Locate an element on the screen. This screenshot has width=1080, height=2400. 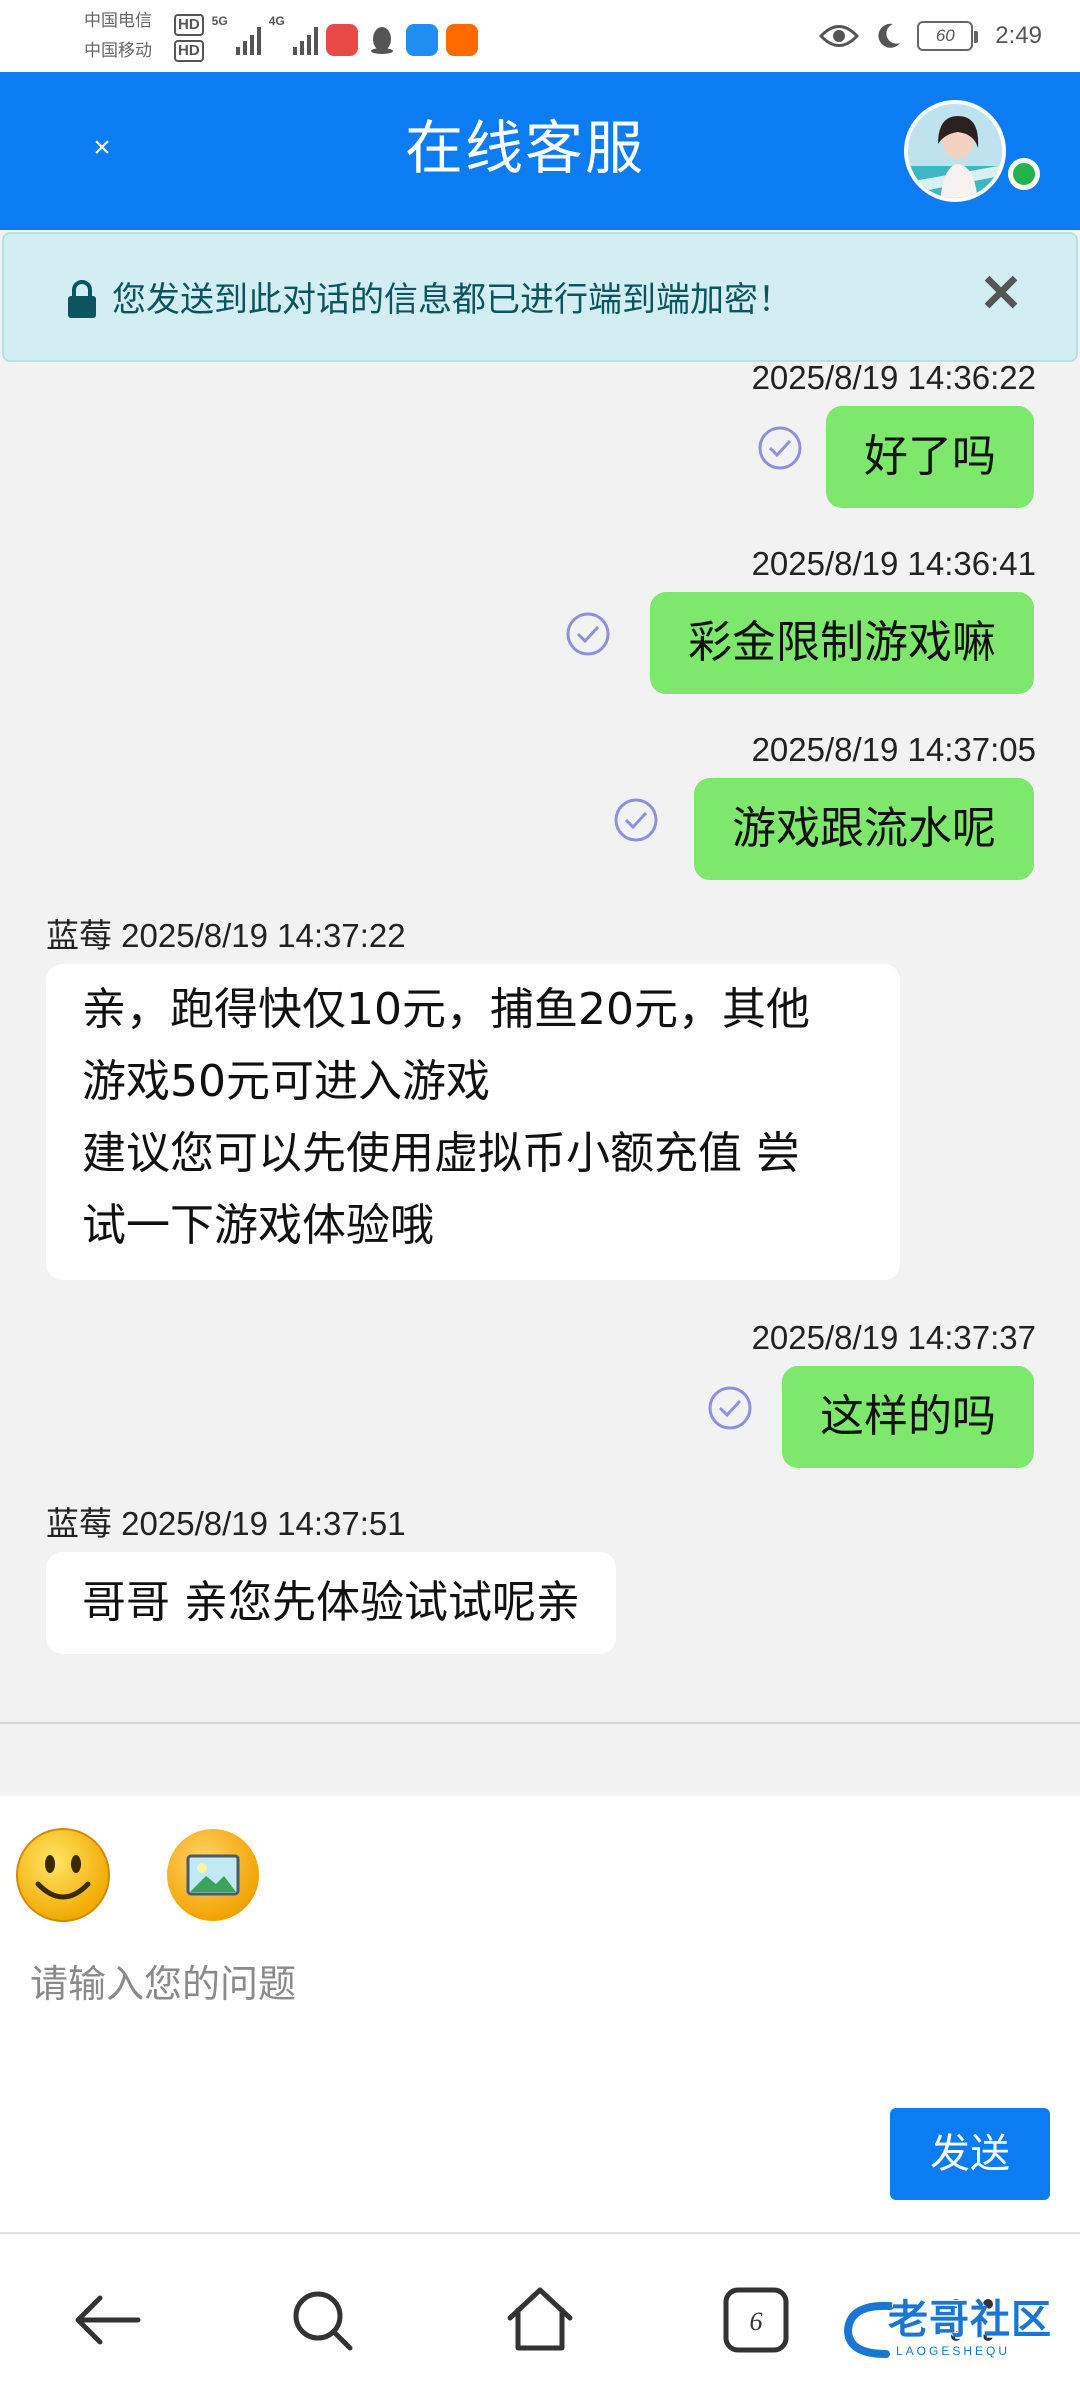
watermark-logo: 老哥社区 LAOGESHEQU is located at coordinates (955, 2329).